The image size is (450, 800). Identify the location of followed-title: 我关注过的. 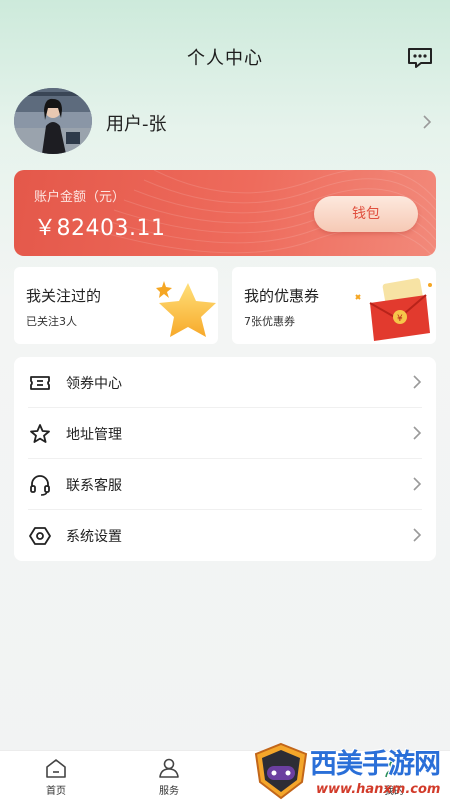
(64, 296).